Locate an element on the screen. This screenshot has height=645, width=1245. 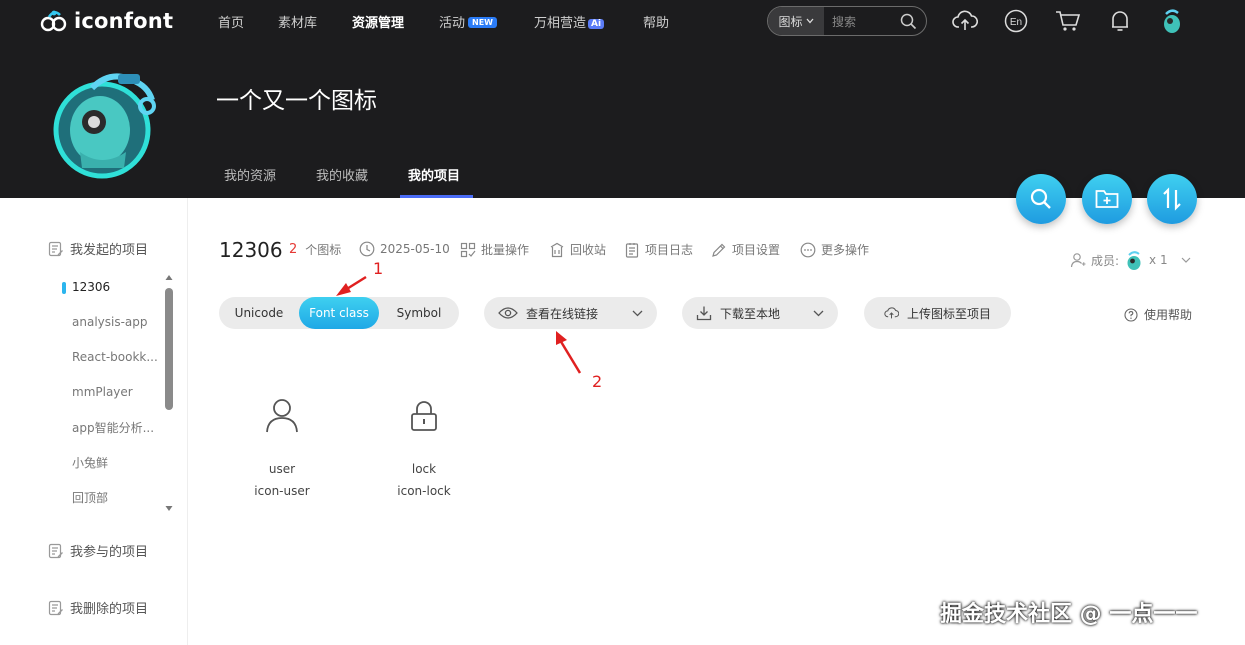
edit-pencil-icon is located at coordinates (719, 250).